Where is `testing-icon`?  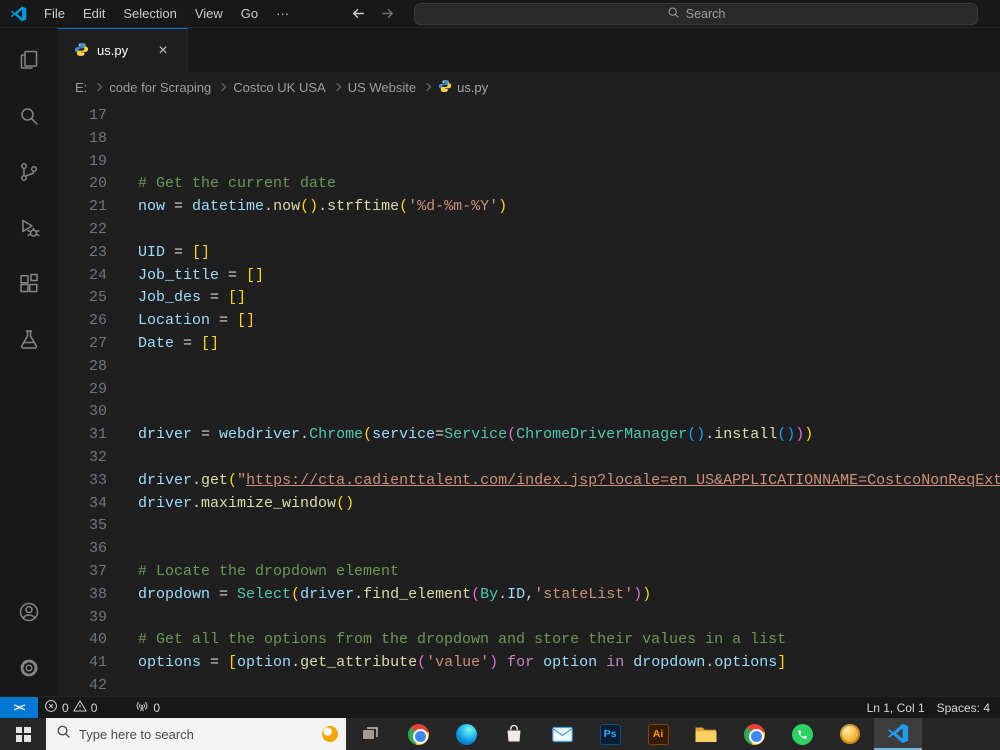 testing-icon is located at coordinates (29, 340).